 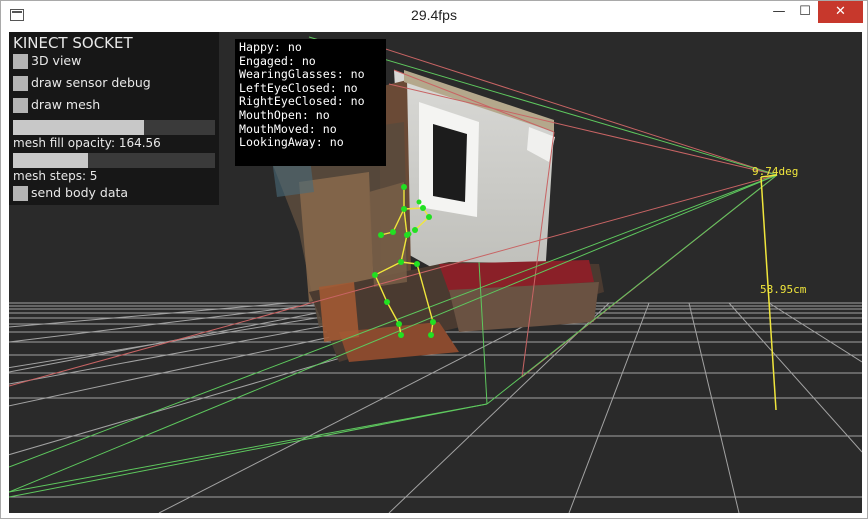 What do you see at coordinates (779, 12) in the screenshot?
I see `minimize-button: —` at bounding box center [779, 12].